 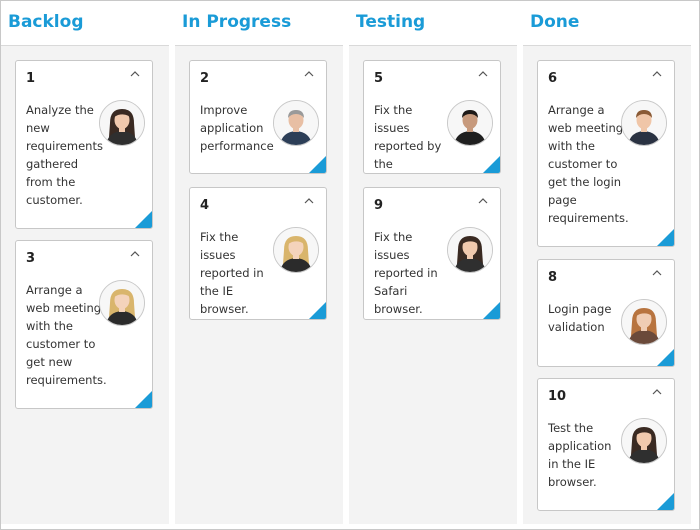 What do you see at coordinates (237, 22) in the screenshot?
I see `column-header-in-progress: In Progress` at bounding box center [237, 22].